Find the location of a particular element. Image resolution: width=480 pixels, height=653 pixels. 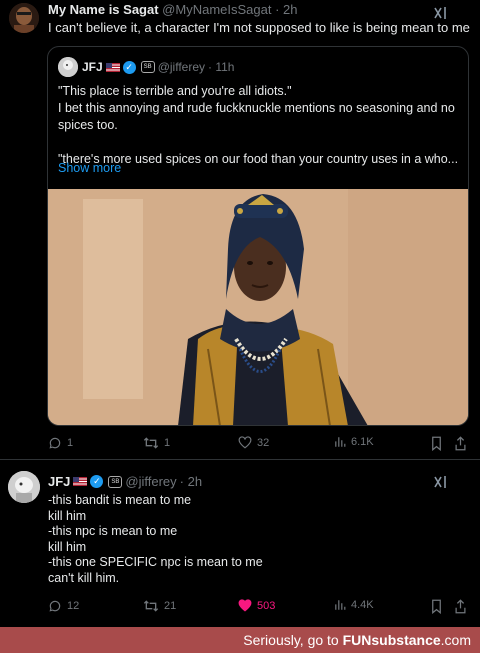

watermark-brand: FUNsubstance is located at coordinates (391, 640).